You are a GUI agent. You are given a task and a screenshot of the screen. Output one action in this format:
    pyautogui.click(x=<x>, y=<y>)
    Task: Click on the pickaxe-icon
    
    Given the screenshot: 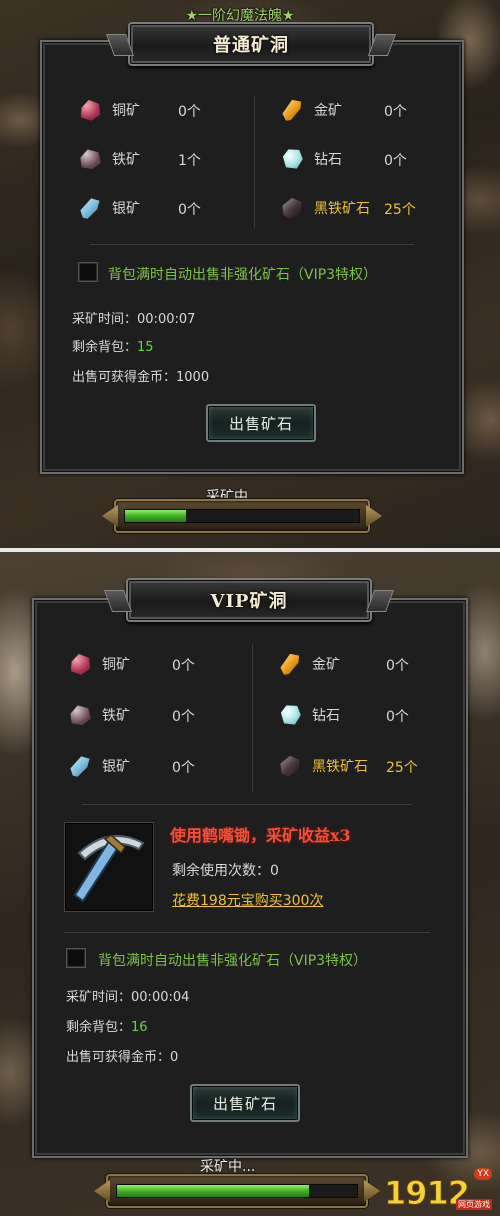 What is the action you would take?
    pyautogui.click(x=109, y=868)
    